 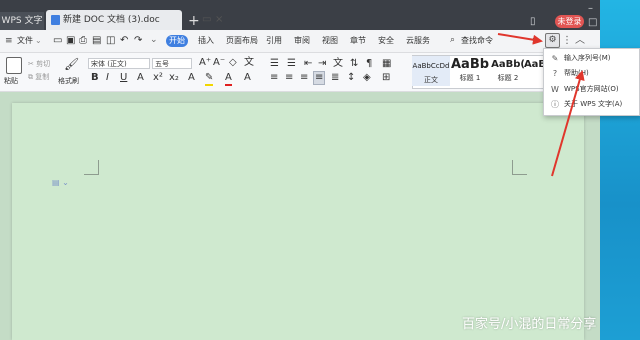 What do you see at coordinates (520, 39) in the screenshot?
I see `arrow-to-settings` at bounding box center [520, 39].